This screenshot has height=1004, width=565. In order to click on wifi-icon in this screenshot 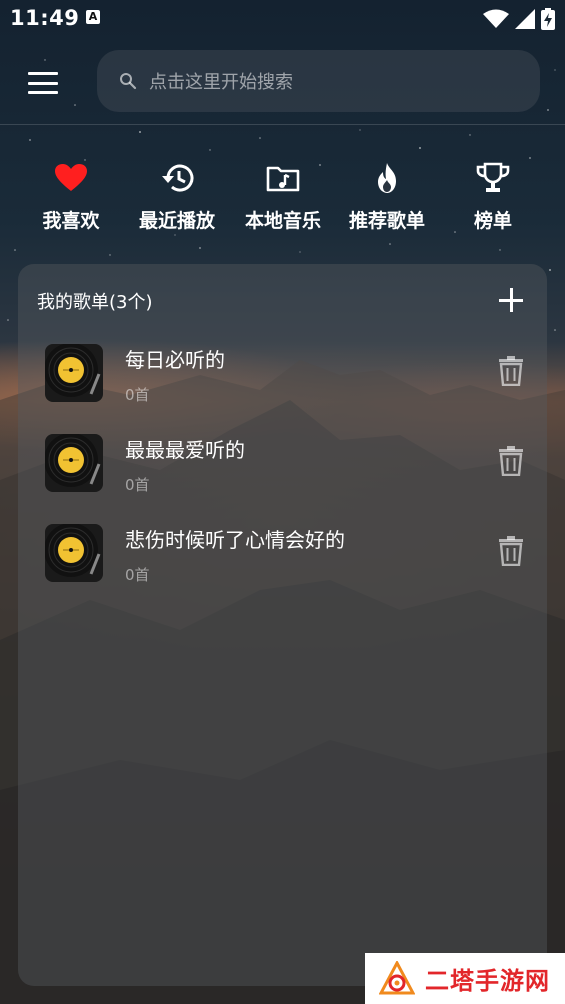, I will do `click(496, 18)`.